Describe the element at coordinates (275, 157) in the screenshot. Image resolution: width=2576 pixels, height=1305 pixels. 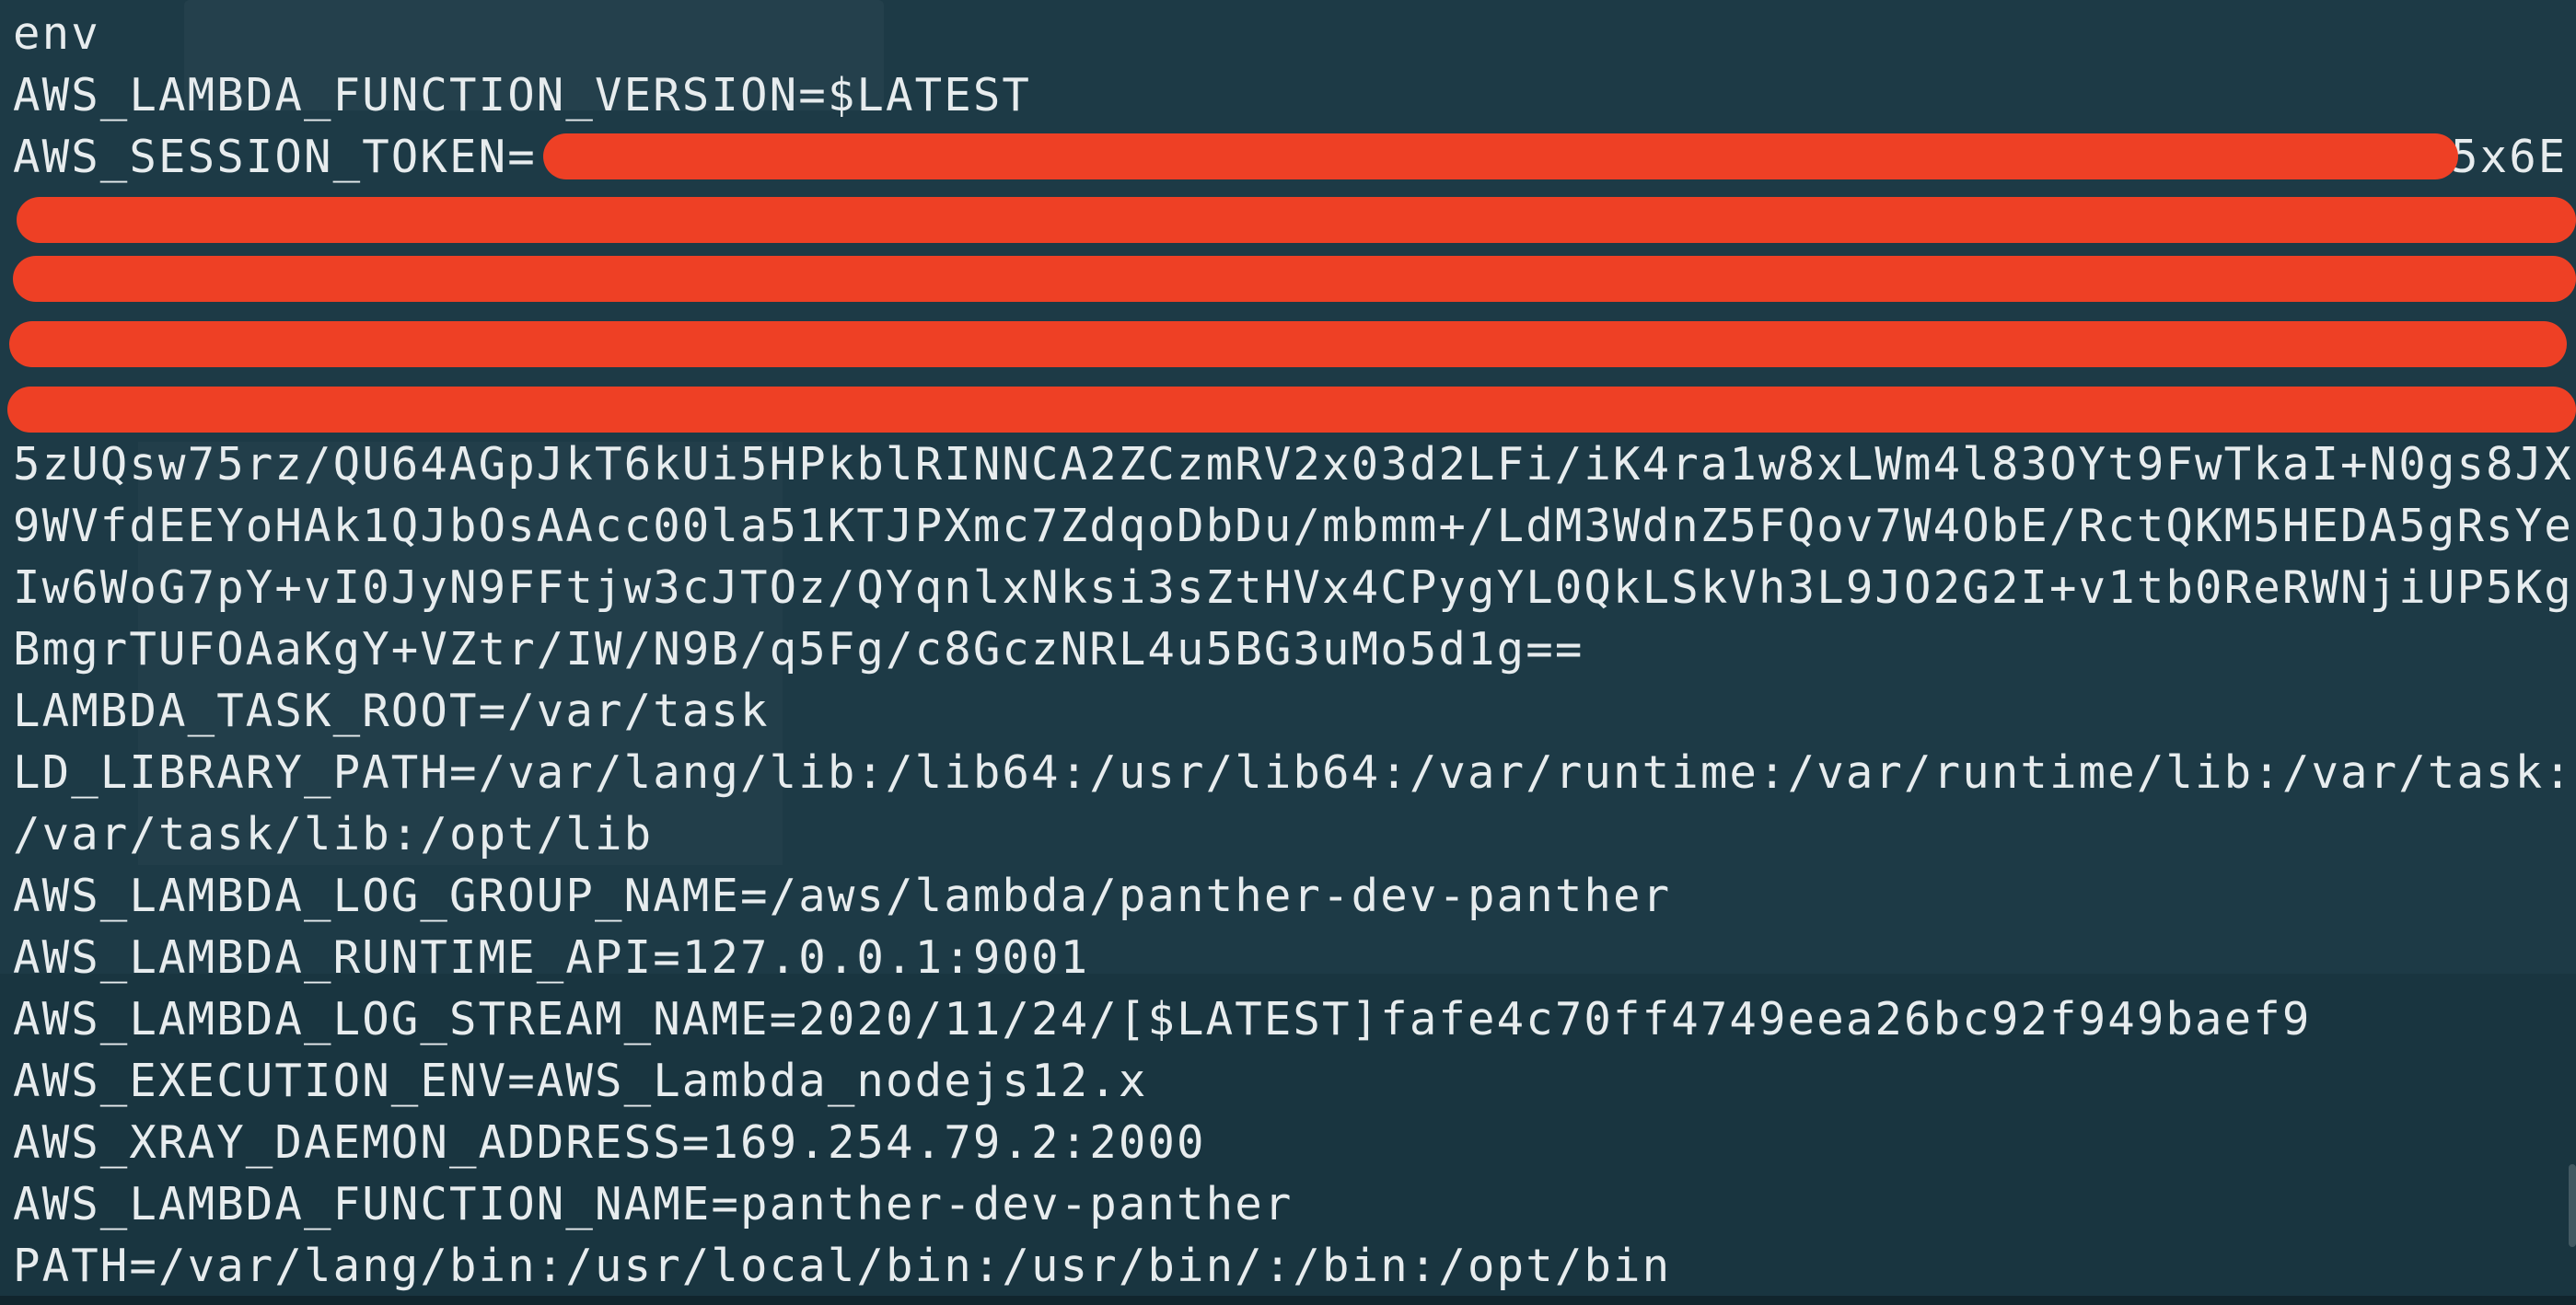
I see `env-session-token-prefix: AWS_SESSION_TOKEN=` at that location.